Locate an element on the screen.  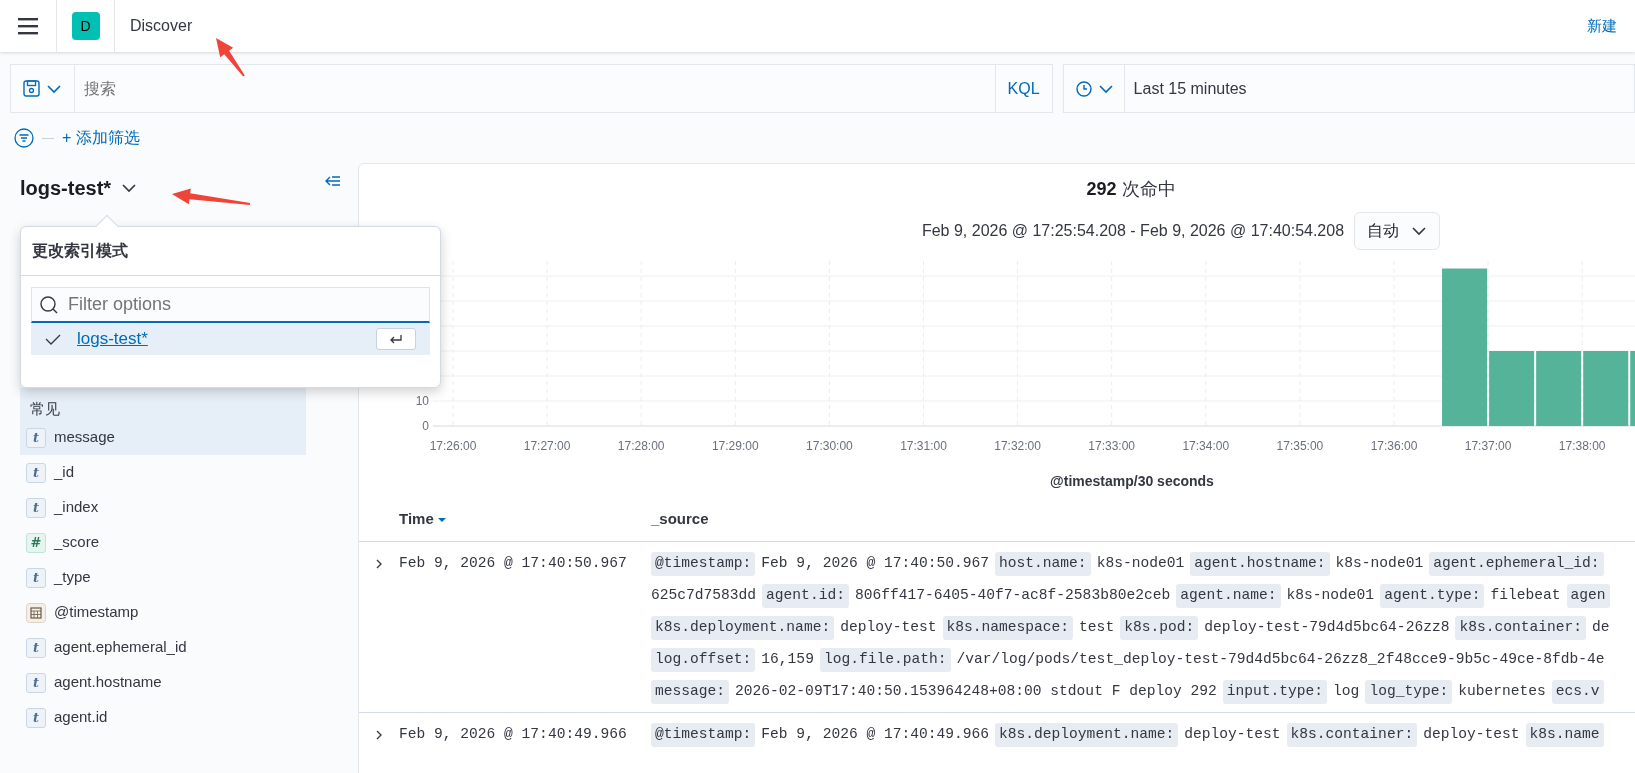
search-icon is located at coordinates (49, 304).